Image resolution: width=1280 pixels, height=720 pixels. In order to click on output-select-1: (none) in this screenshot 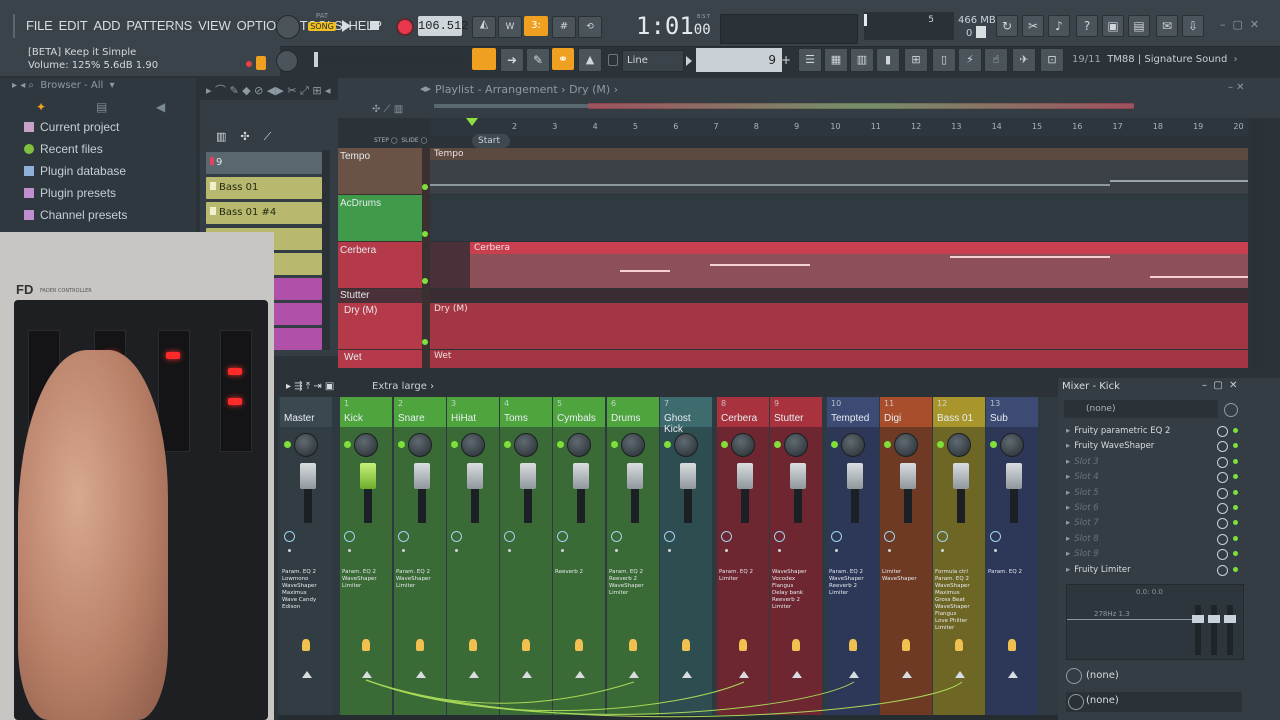, I will do `click(1102, 675)`.